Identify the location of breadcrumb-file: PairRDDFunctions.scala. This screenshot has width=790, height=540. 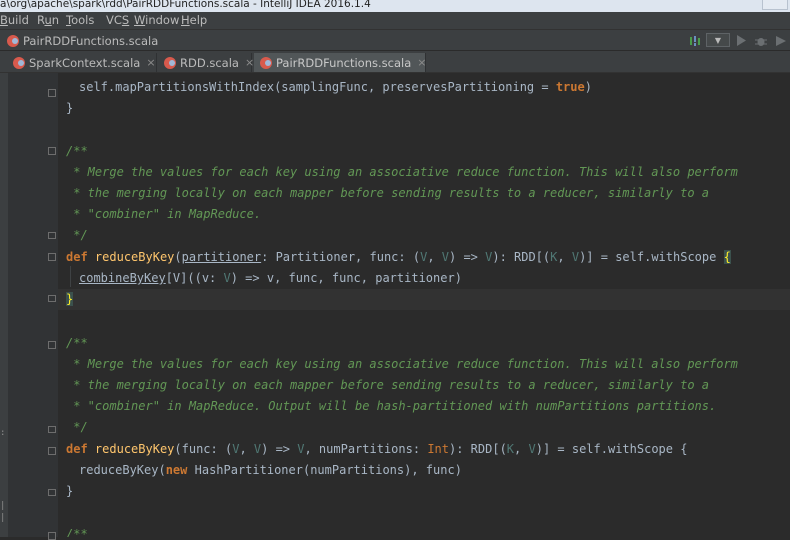
(91, 41).